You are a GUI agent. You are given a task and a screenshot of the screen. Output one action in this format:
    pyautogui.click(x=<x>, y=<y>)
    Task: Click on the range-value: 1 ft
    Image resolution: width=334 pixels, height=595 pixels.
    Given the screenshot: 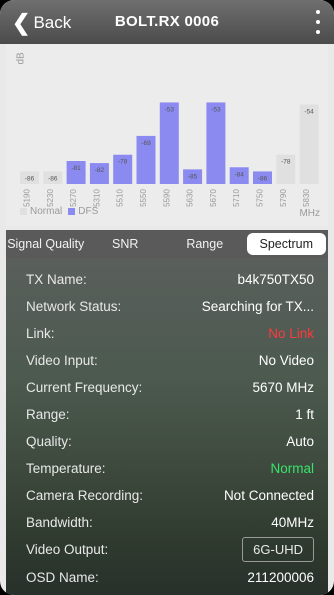 What is the action you would take?
    pyautogui.click(x=304, y=414)
    